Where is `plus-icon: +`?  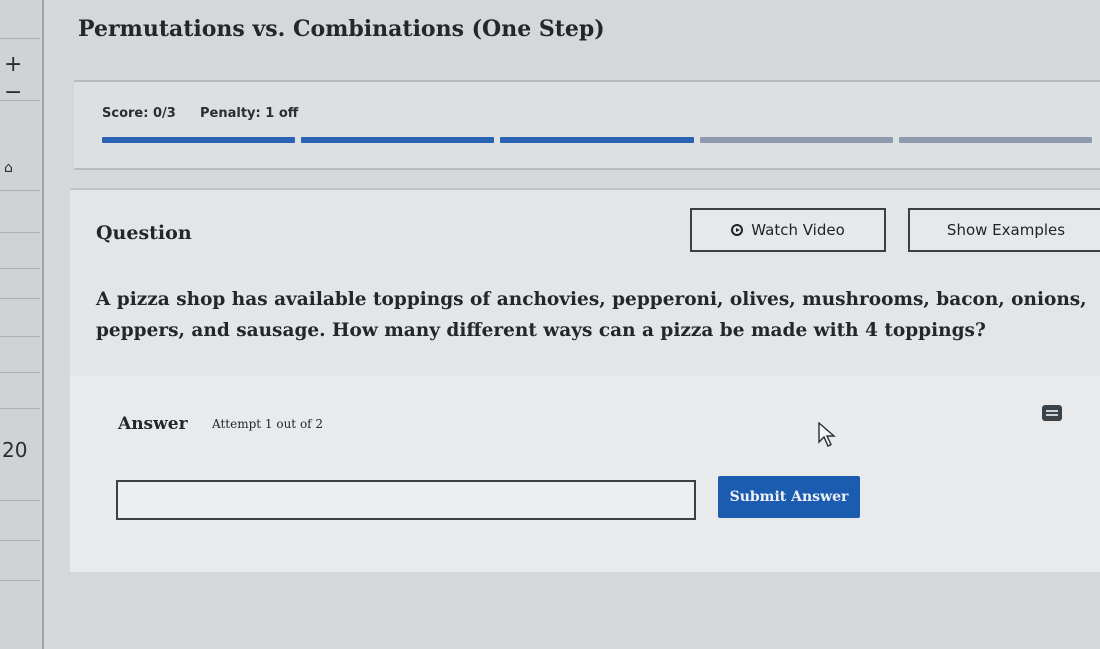 plus-icon: + is located at coordinates (13, 64).